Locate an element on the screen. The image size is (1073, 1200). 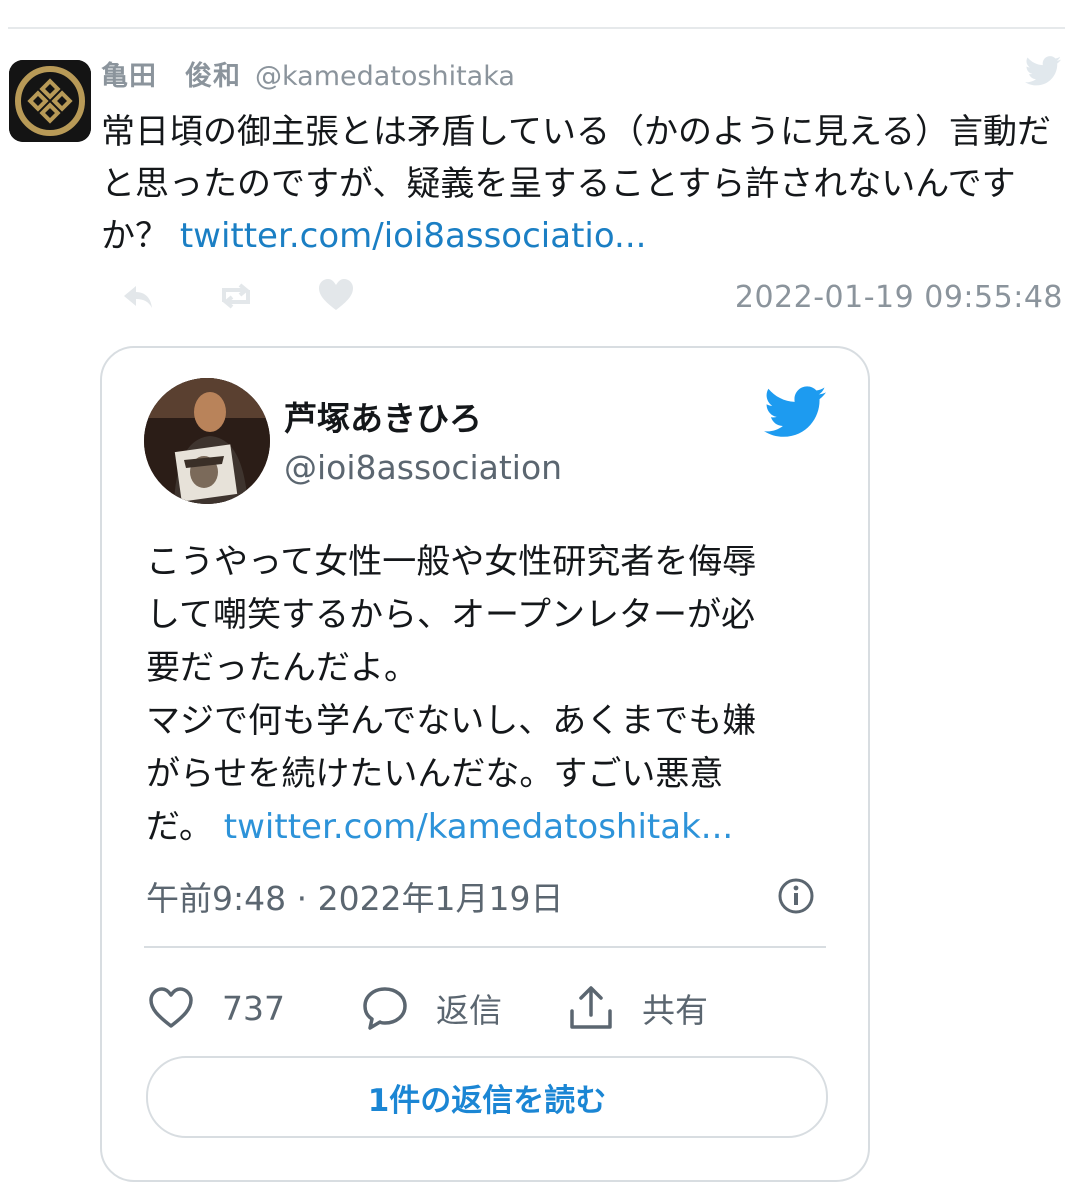
top-divider is located at coordinates (536, 28).